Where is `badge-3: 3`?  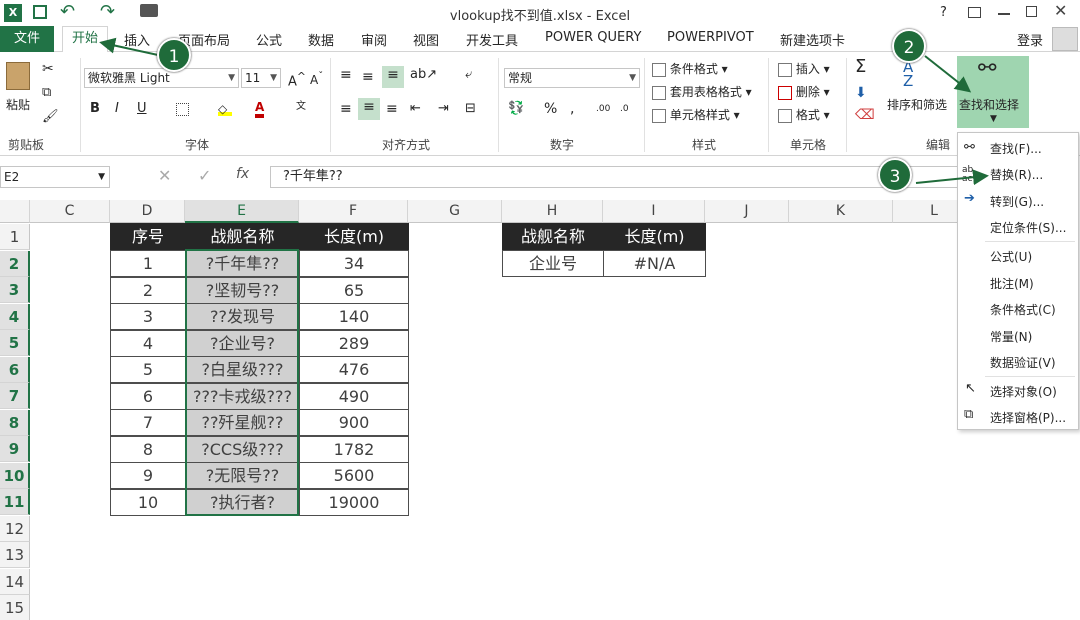 badge-3: 3 is located at coordinates (895, 175).